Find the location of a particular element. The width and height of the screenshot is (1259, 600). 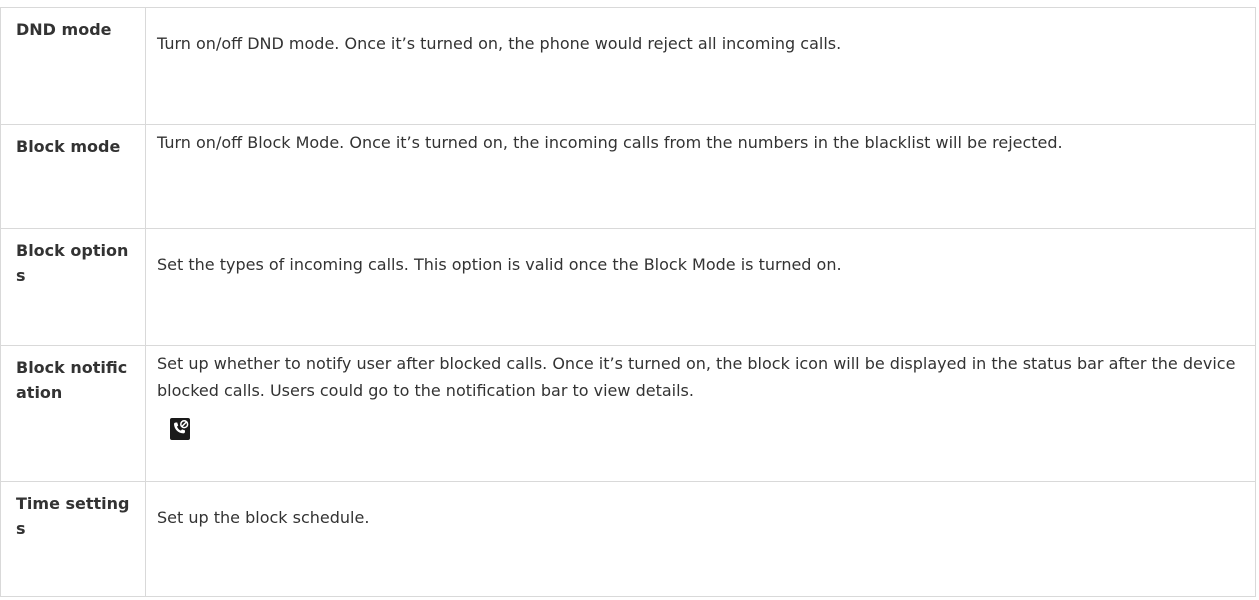

setting-name: Block options is located at coordinates (73, 287).